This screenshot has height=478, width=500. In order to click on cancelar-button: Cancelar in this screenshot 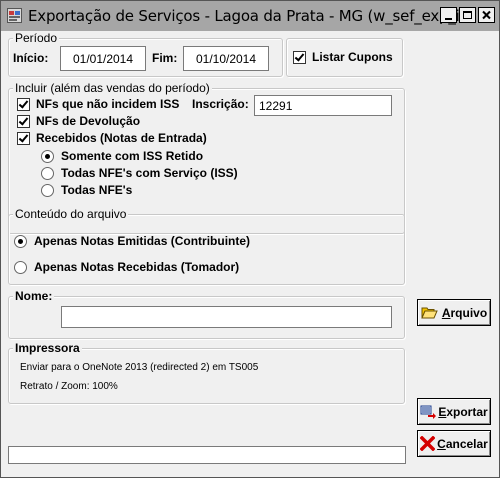, I will do `click(454, 443)`.